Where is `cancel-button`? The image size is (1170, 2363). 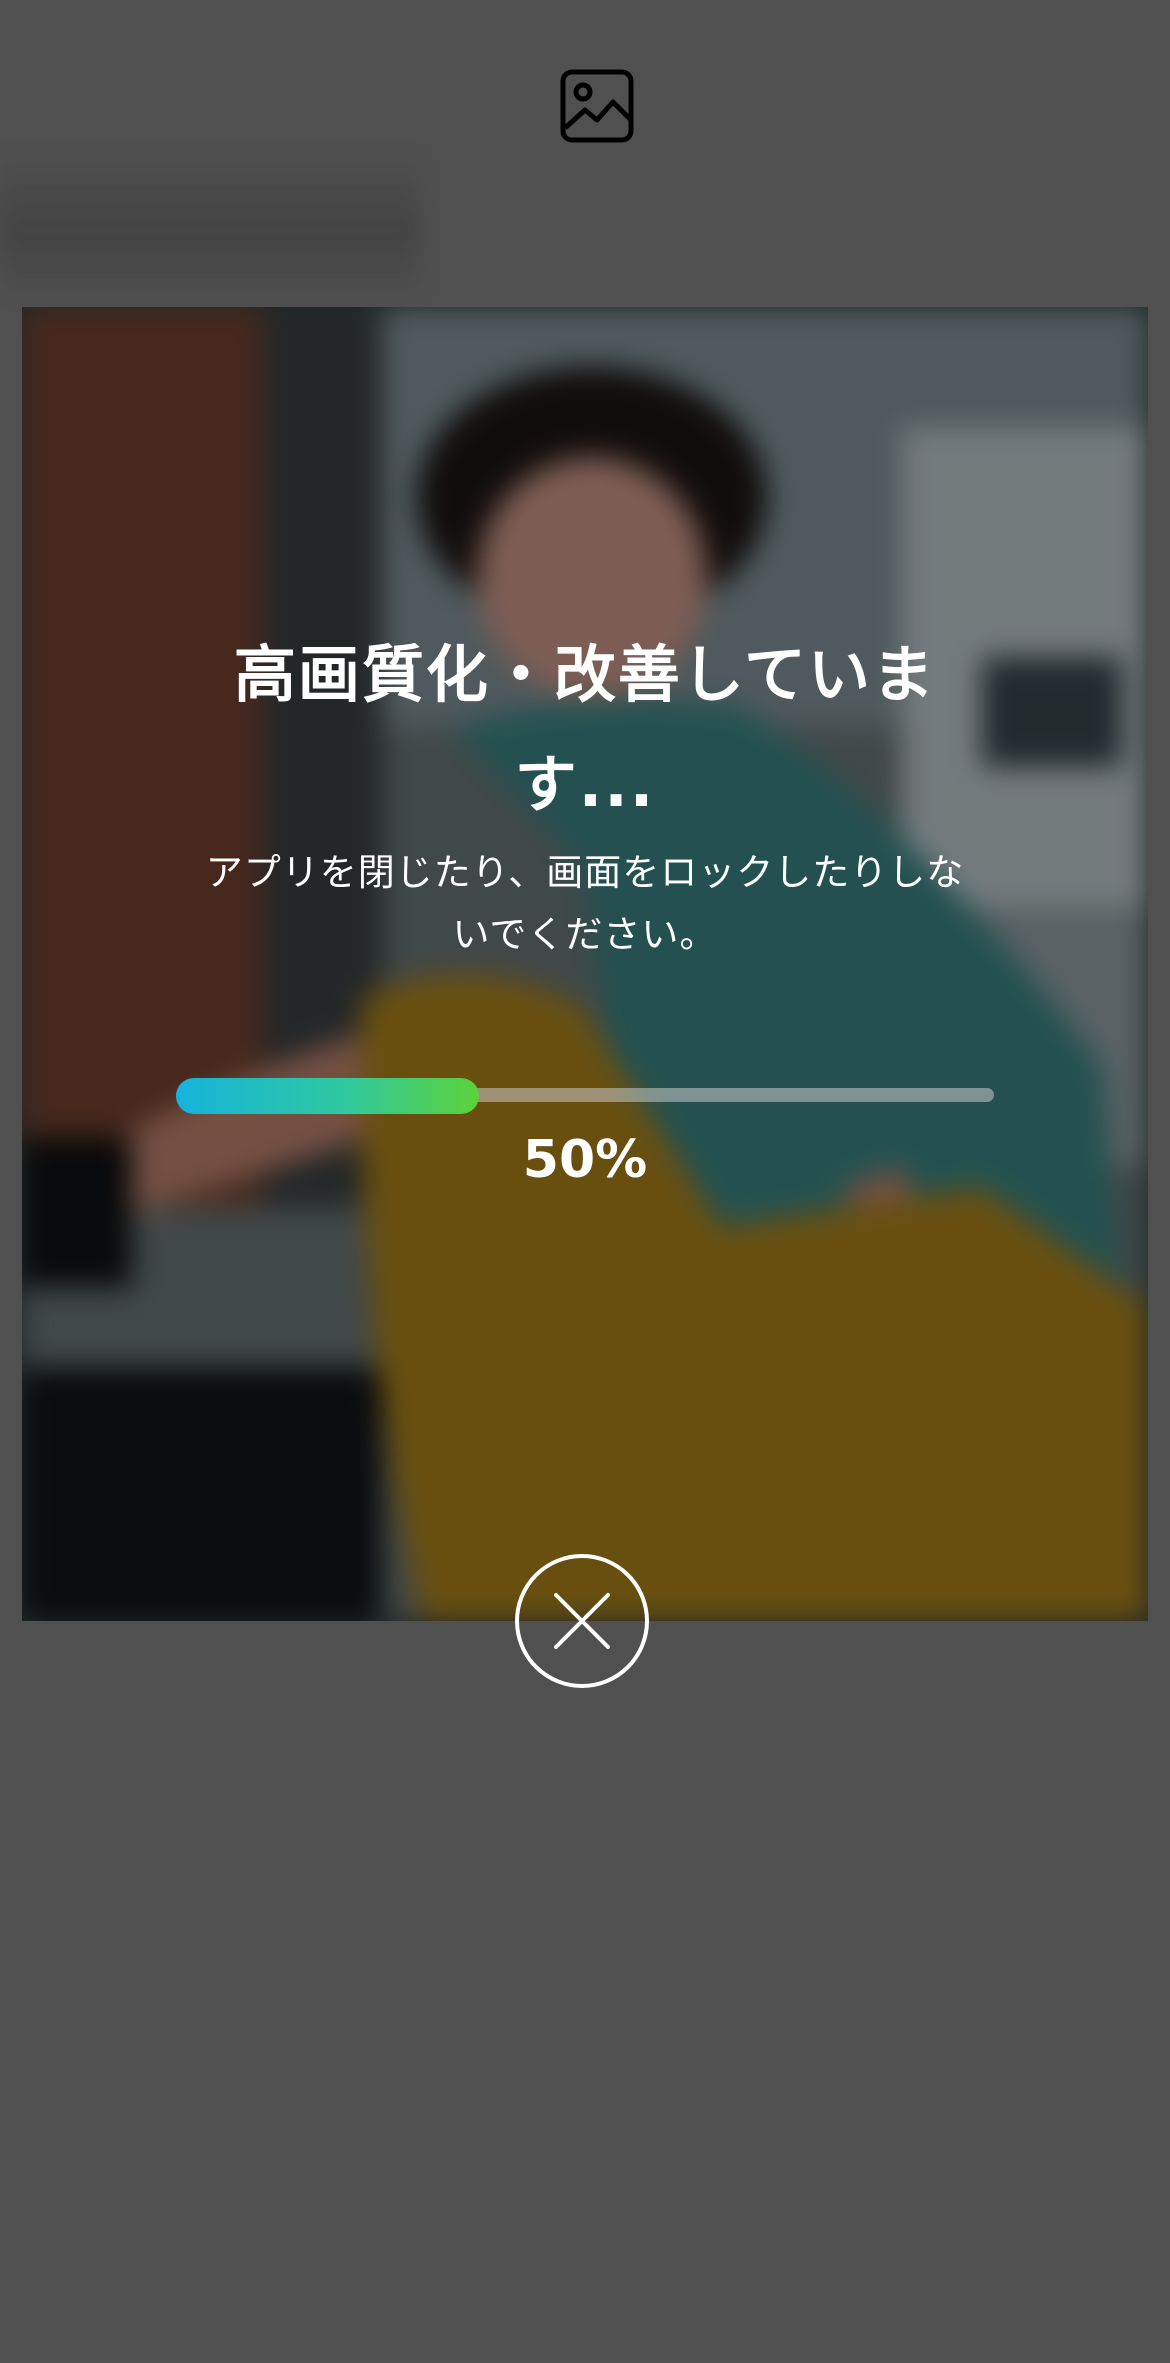
cancel-button is located at coordinates (582, 1621).